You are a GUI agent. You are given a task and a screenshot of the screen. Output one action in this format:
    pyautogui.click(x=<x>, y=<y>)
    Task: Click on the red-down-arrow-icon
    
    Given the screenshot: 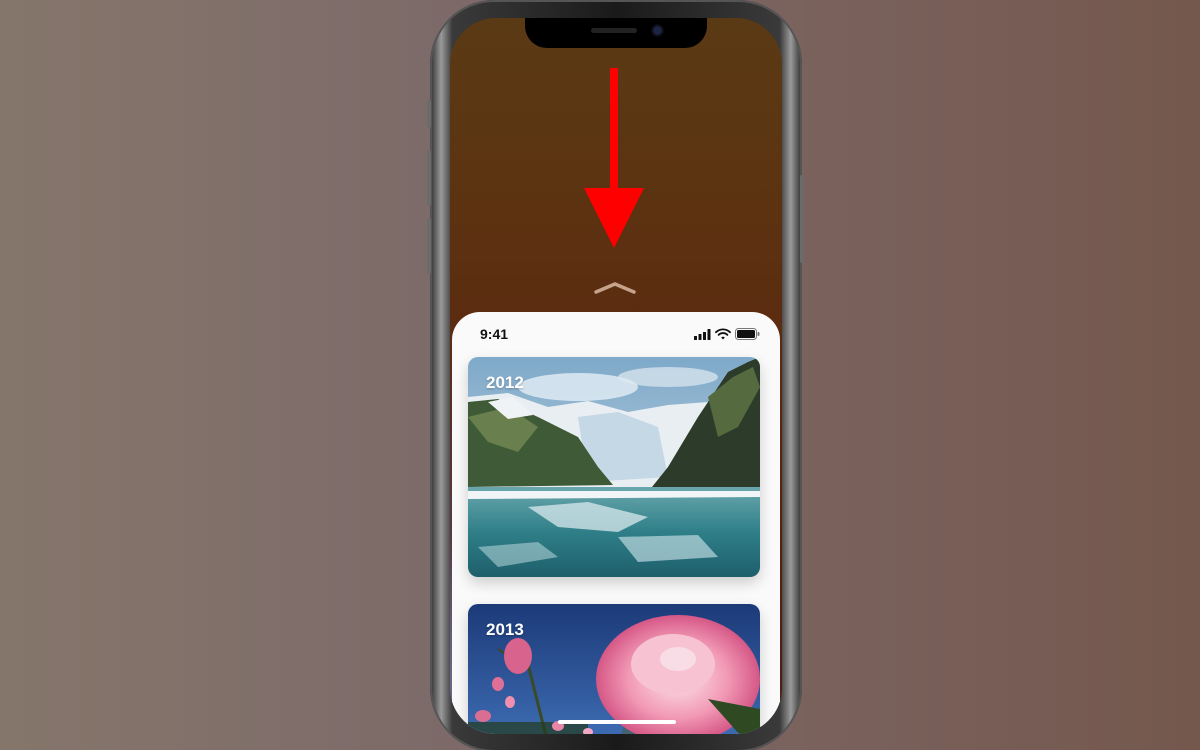 What is the action you would take?
    pyautogui.click(x=614, y=158)
    